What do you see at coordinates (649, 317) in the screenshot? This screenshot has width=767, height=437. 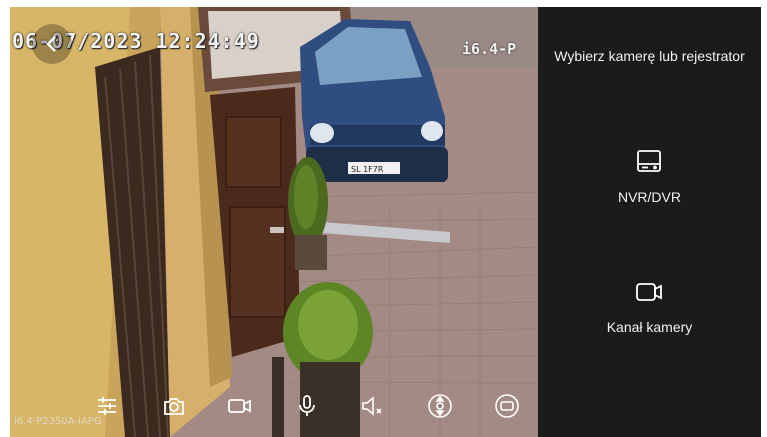 I see `option-camera-channel: Kanał kamery` at bounding box center [649, 317].